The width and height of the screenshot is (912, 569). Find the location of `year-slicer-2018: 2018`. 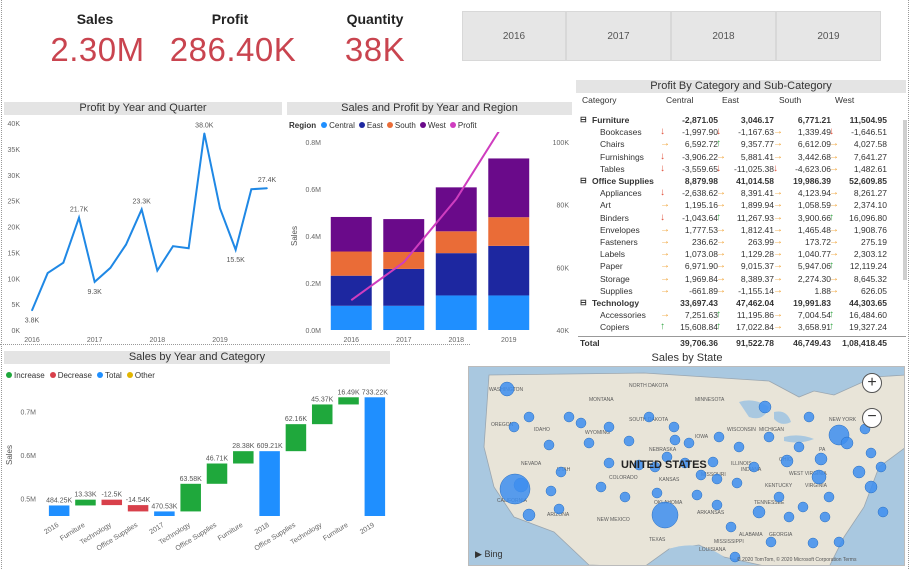

year-slicer-2018: 2018 is located at coordinates (723, 36).